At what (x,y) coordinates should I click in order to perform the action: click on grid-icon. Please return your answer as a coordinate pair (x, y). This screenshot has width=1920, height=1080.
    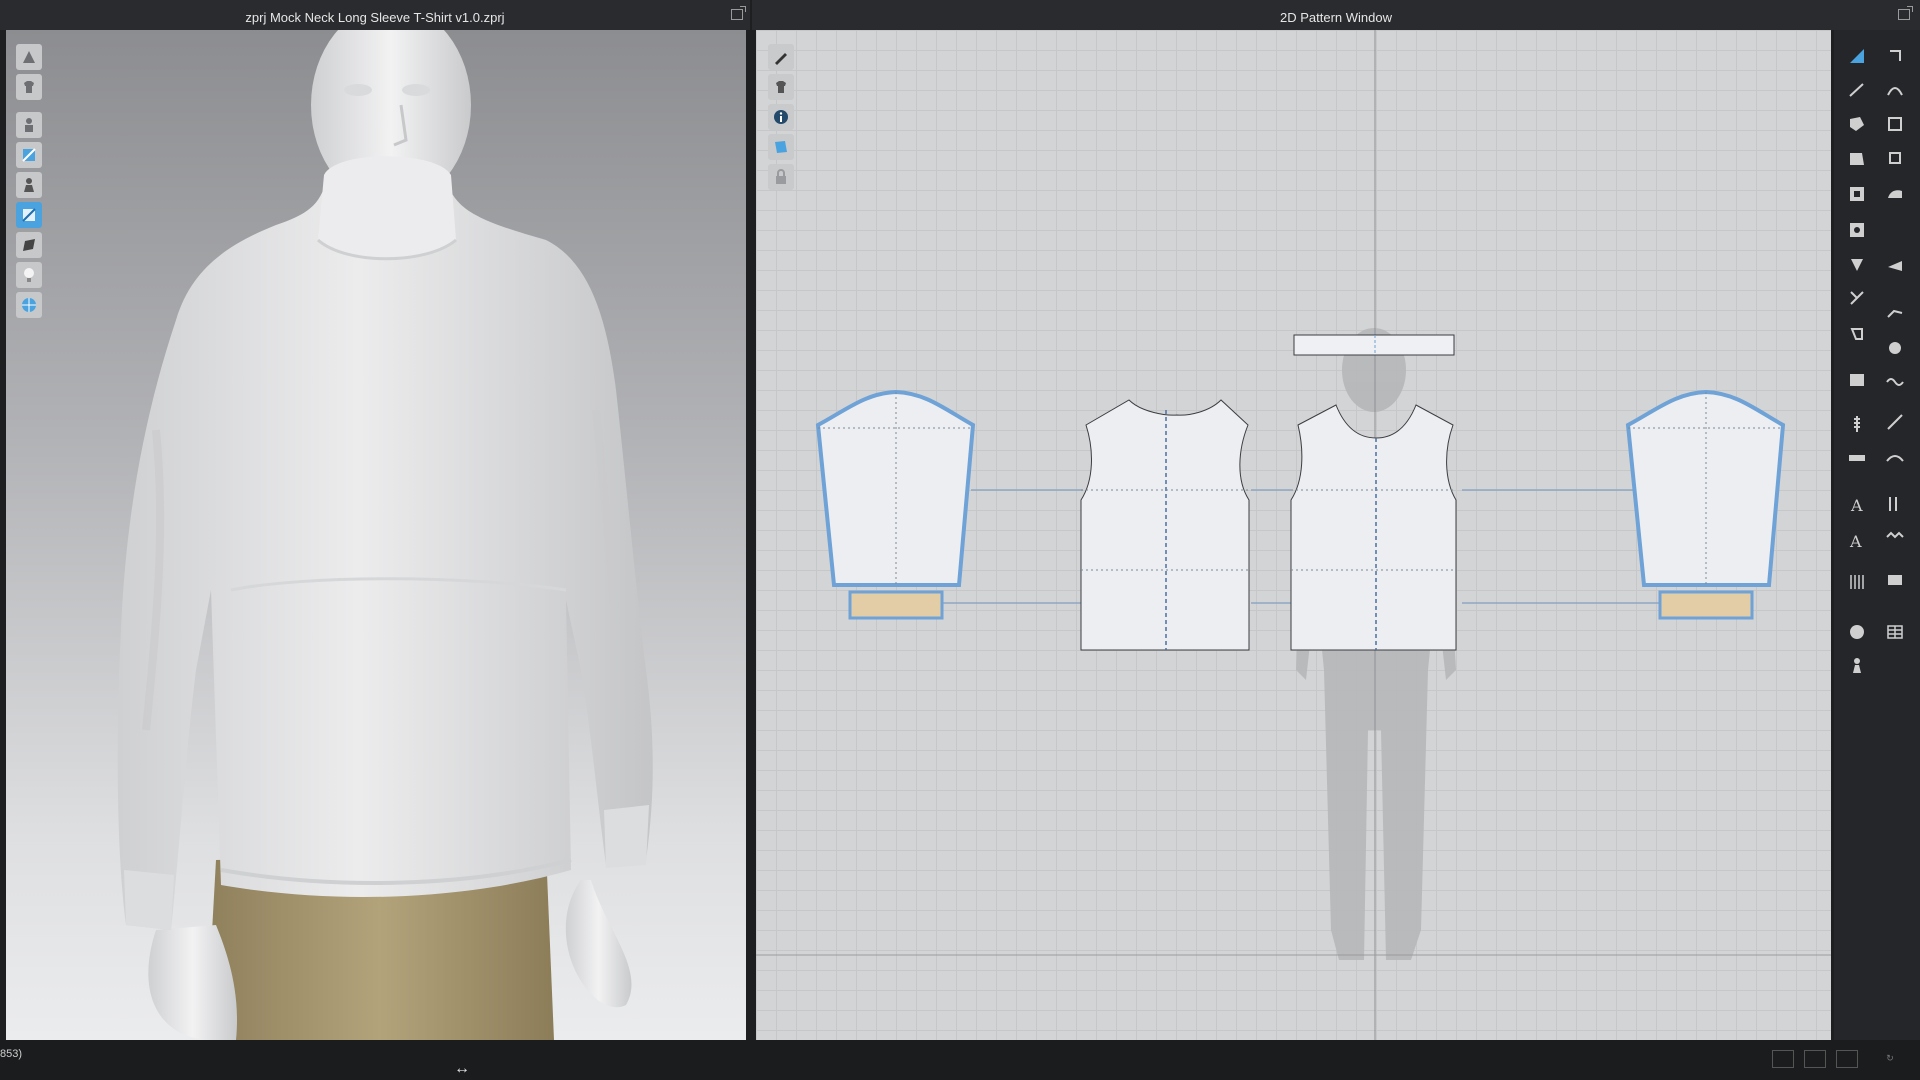
    Looking at the image, I should click on (29, 305).